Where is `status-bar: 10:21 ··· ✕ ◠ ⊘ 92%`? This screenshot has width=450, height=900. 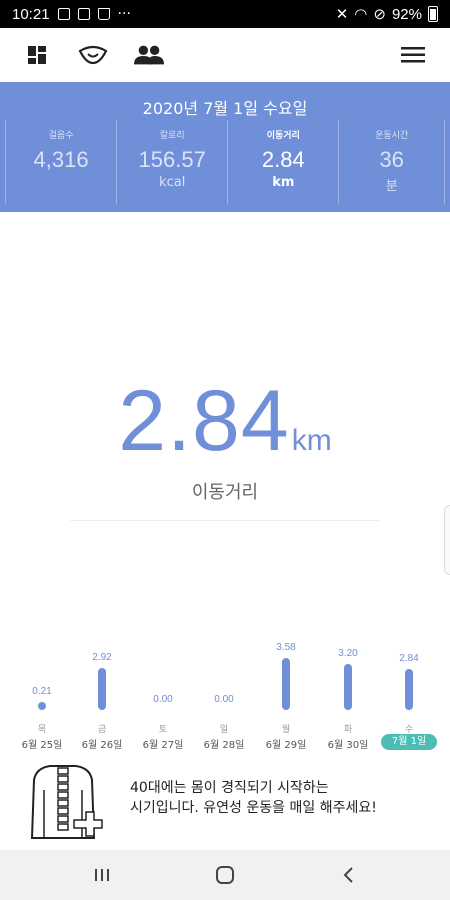
status-bar: 10:21 ··· ✕ ◠ ⊘ 92% is located at coordinates (225, 14).